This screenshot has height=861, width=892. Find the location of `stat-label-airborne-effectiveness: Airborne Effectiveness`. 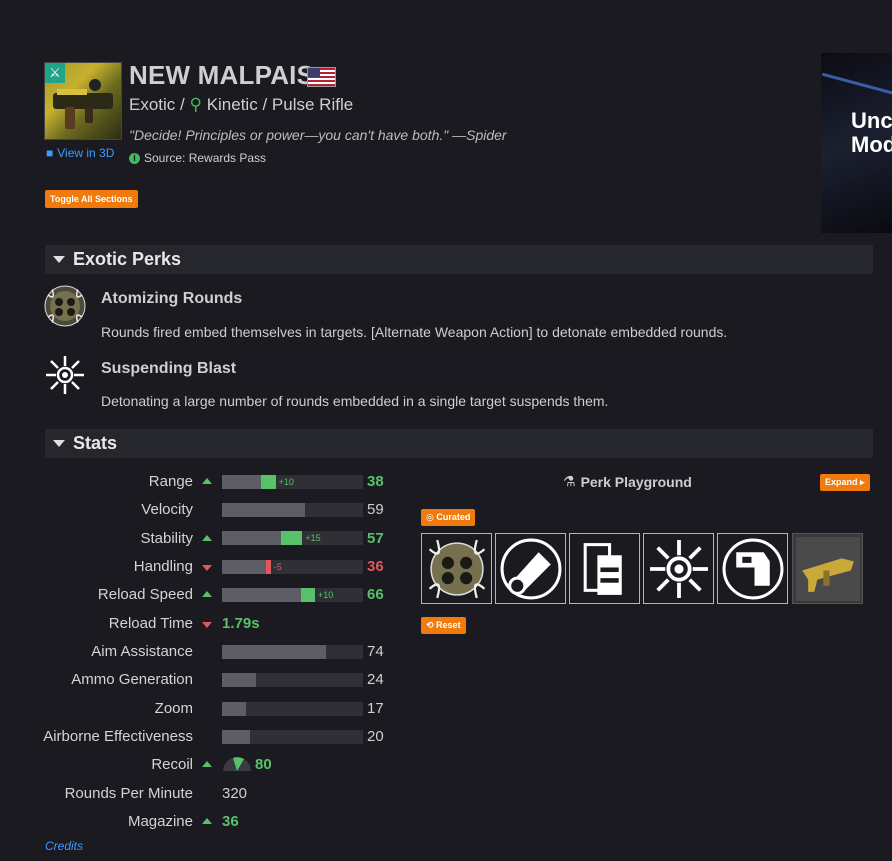

stat-label-airborne-effectiveness: Airborne Effectiveness is located at coordinates (118, 736).